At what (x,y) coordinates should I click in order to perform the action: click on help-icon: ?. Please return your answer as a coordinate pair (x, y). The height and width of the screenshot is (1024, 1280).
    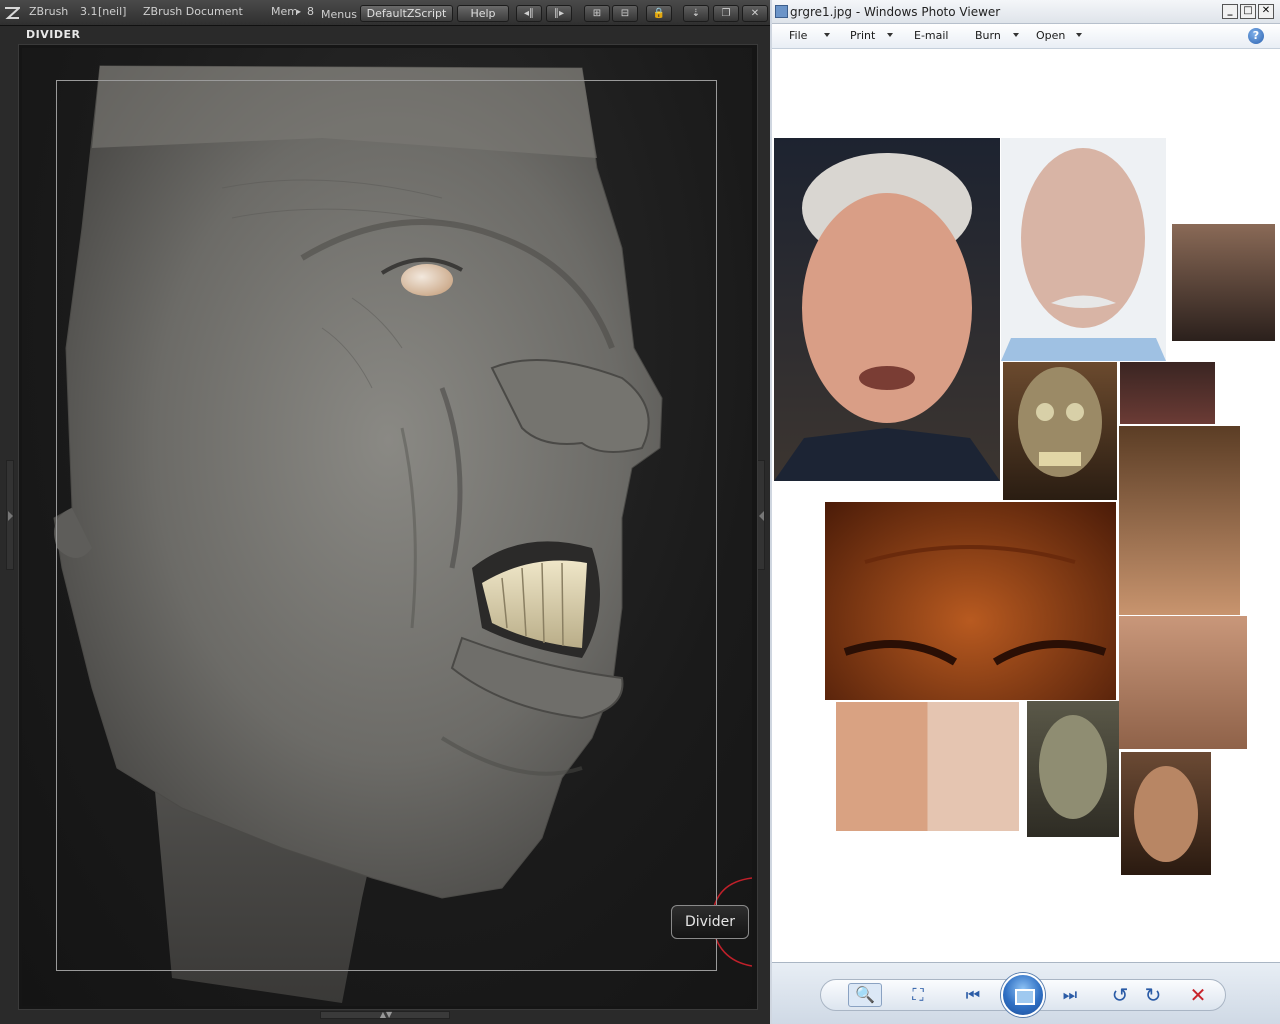
    Looking at the image, I should click on (1256, 36).